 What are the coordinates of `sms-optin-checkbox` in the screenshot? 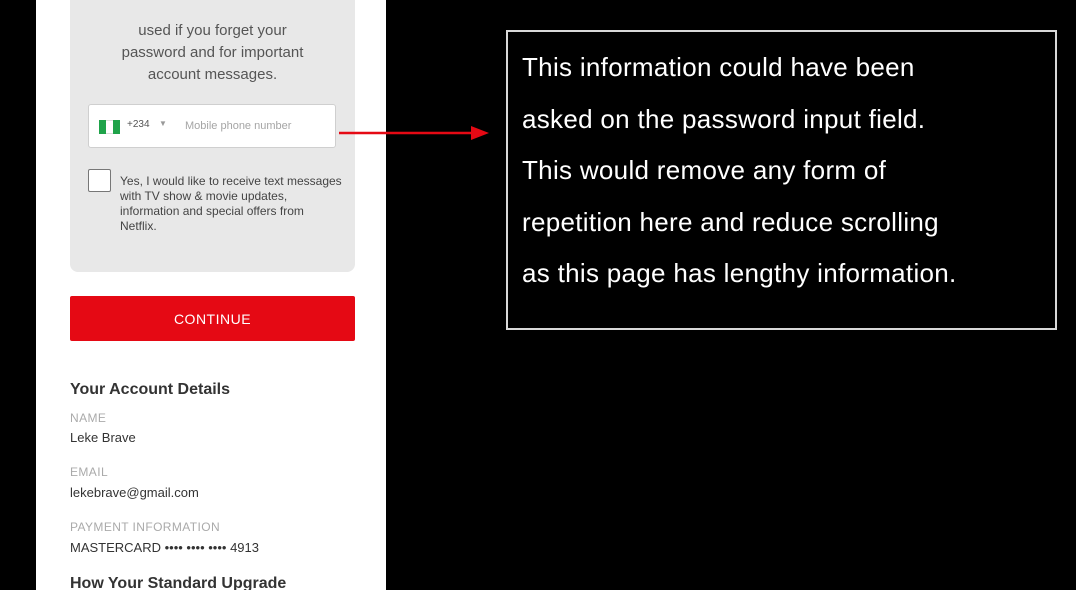 It's located at (99, 180).